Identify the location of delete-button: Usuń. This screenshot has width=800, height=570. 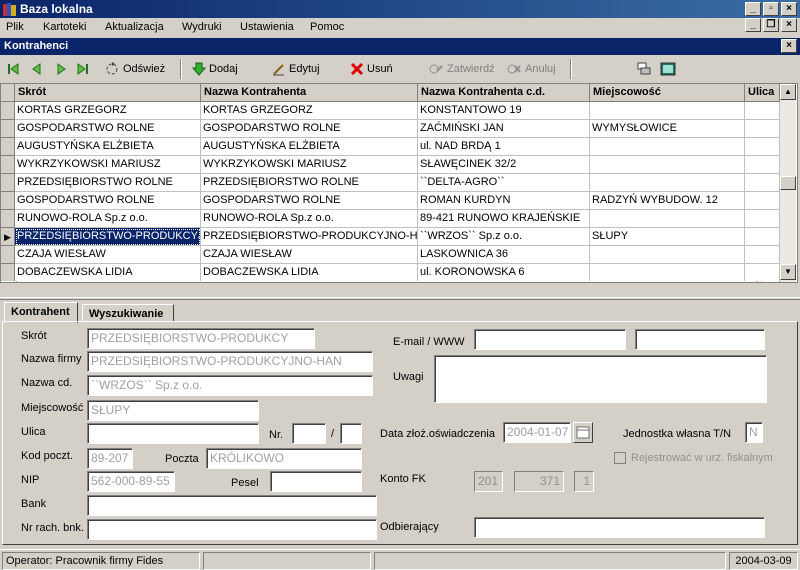
(371, 69).